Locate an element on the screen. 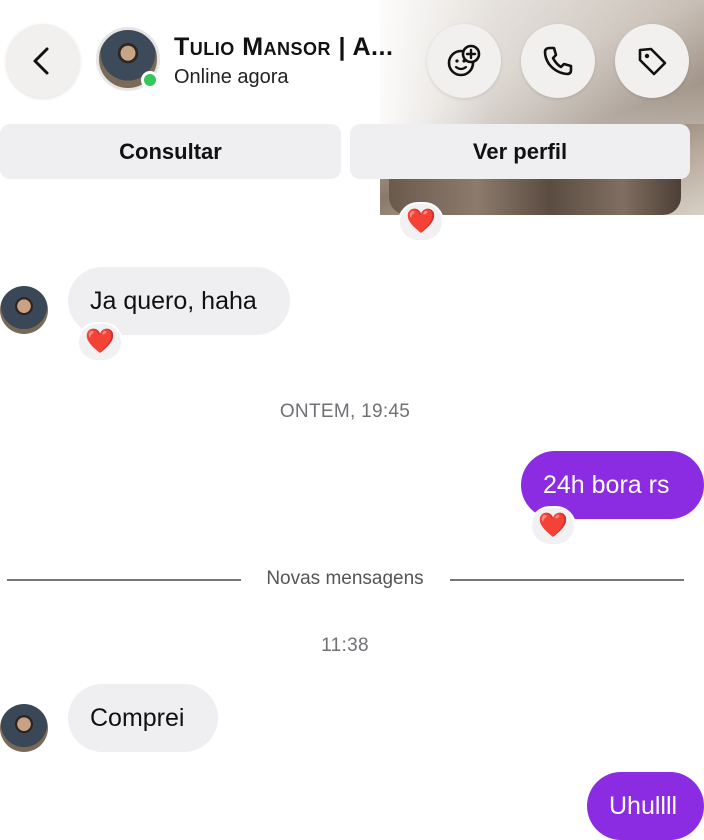 Image resolution: width=704 pixels, height=840 pixels. back-button is located at coordinates (43, 61).